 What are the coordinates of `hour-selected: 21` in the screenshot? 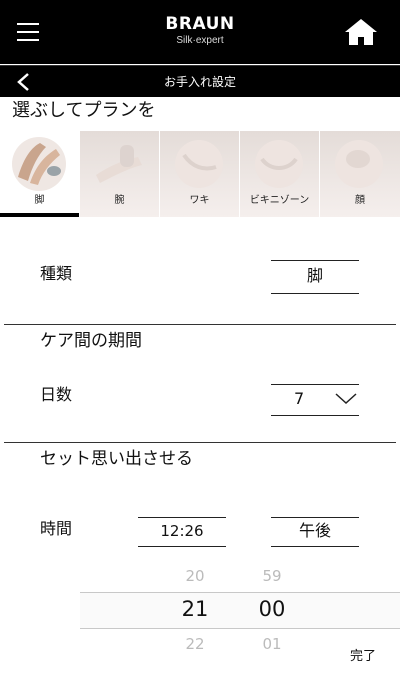 It's located at (195, 609).